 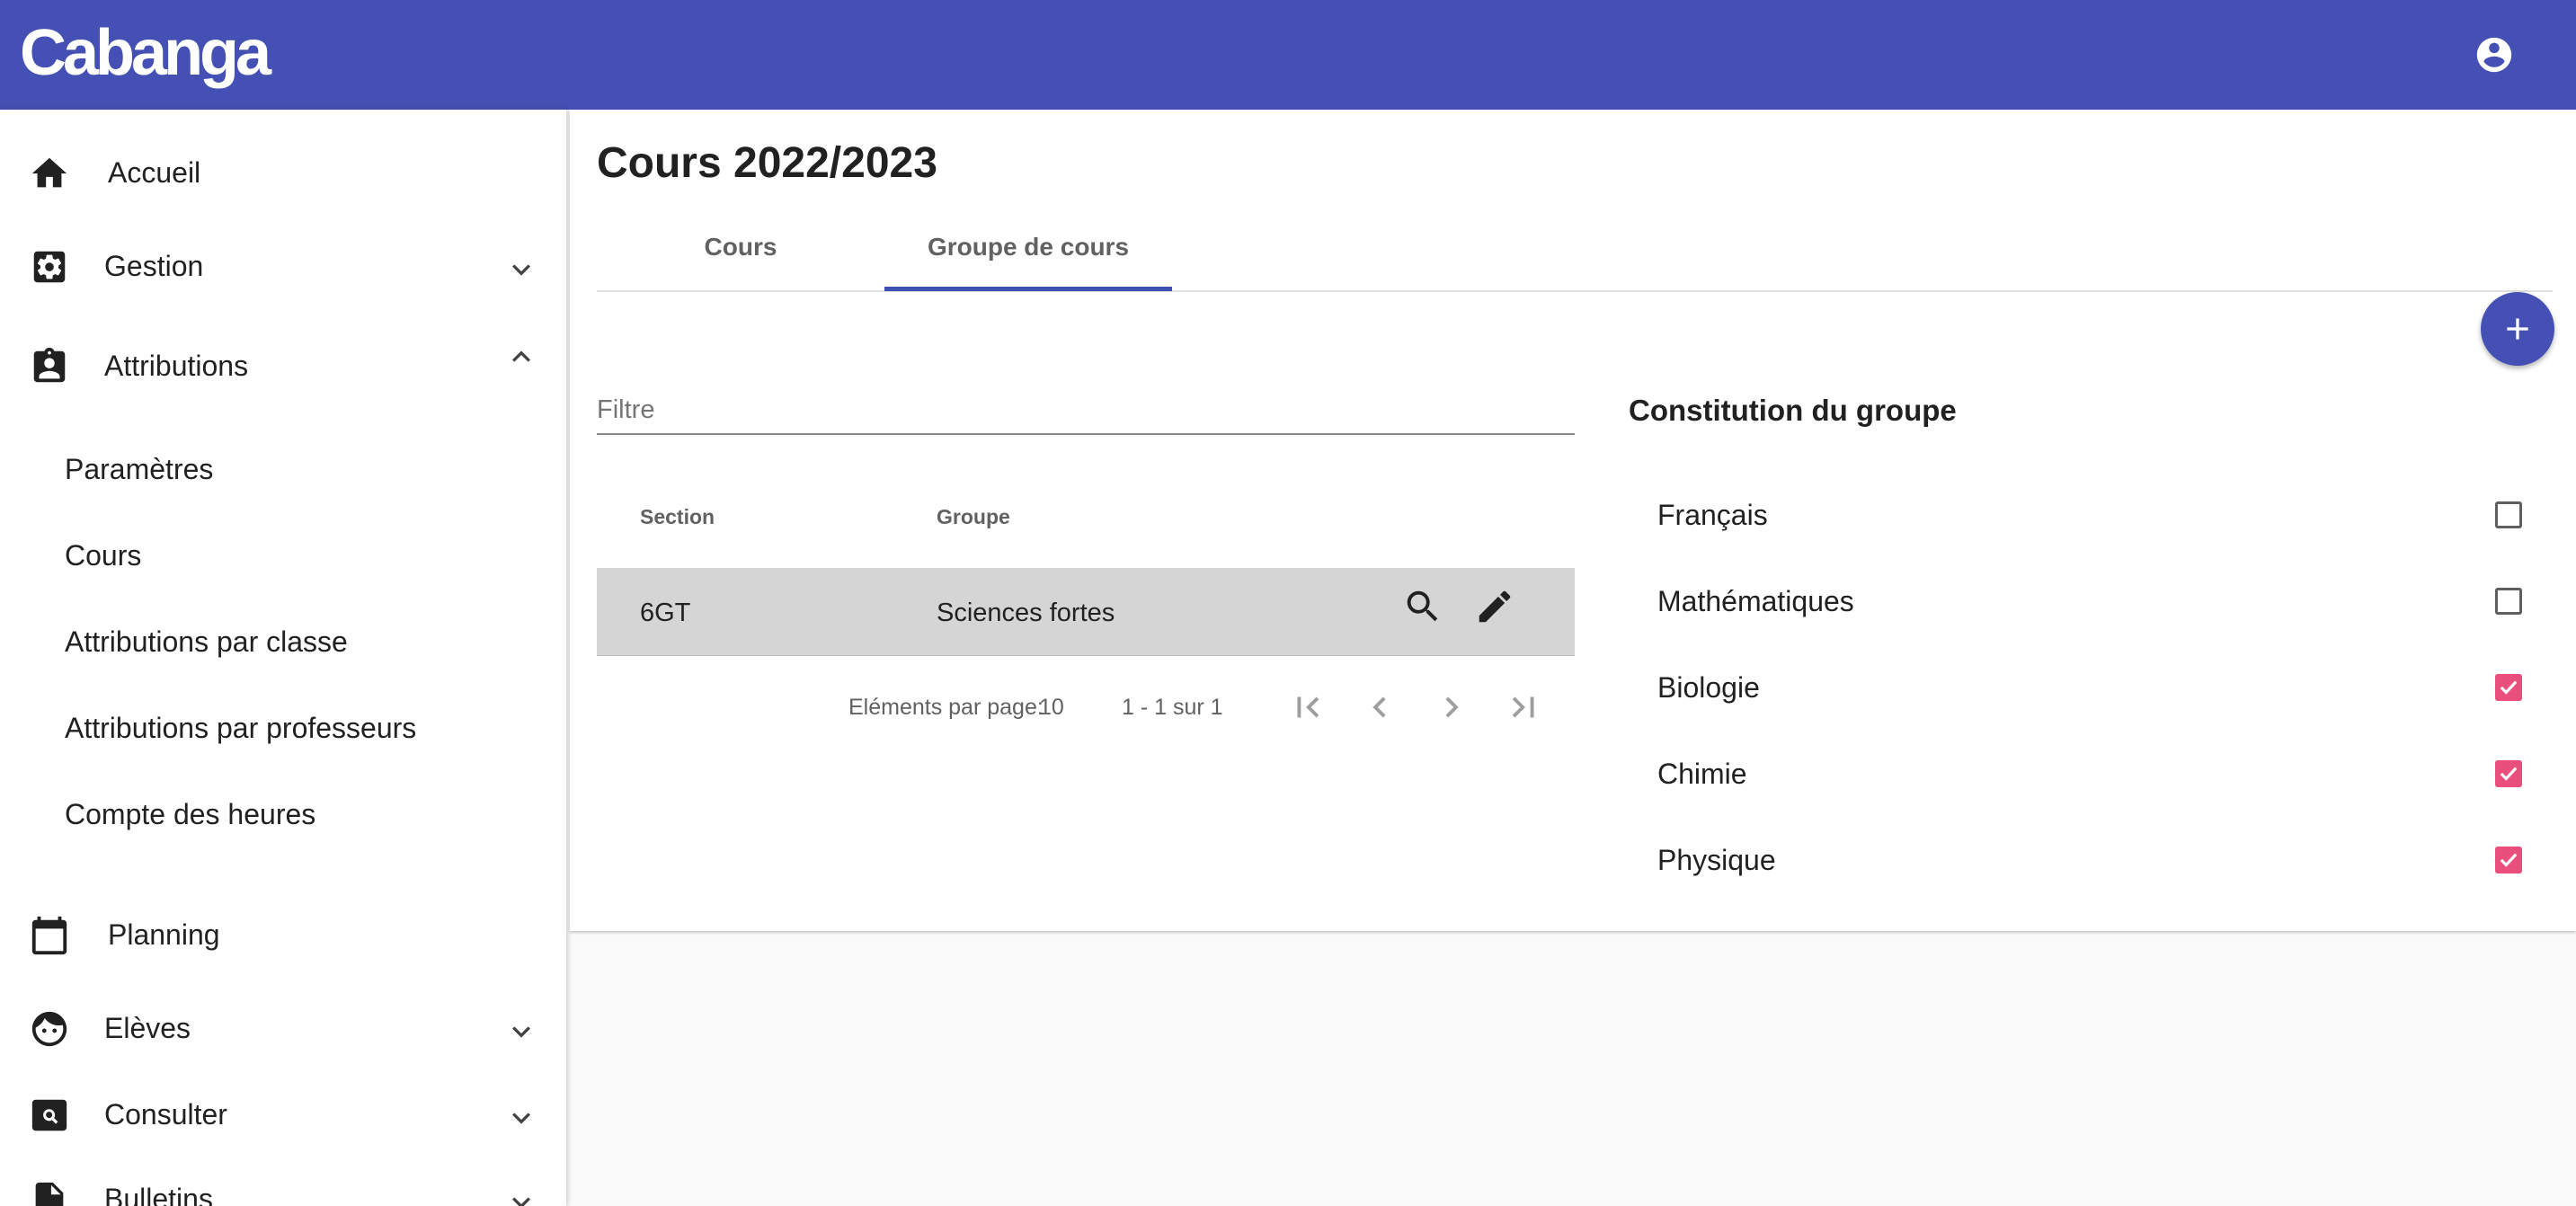 What do you see at coordinates (1172, 707) in the screenshot?
I see `paginator-range-label: 1 - 1 sur 1` at bounding box center [1172, 707].